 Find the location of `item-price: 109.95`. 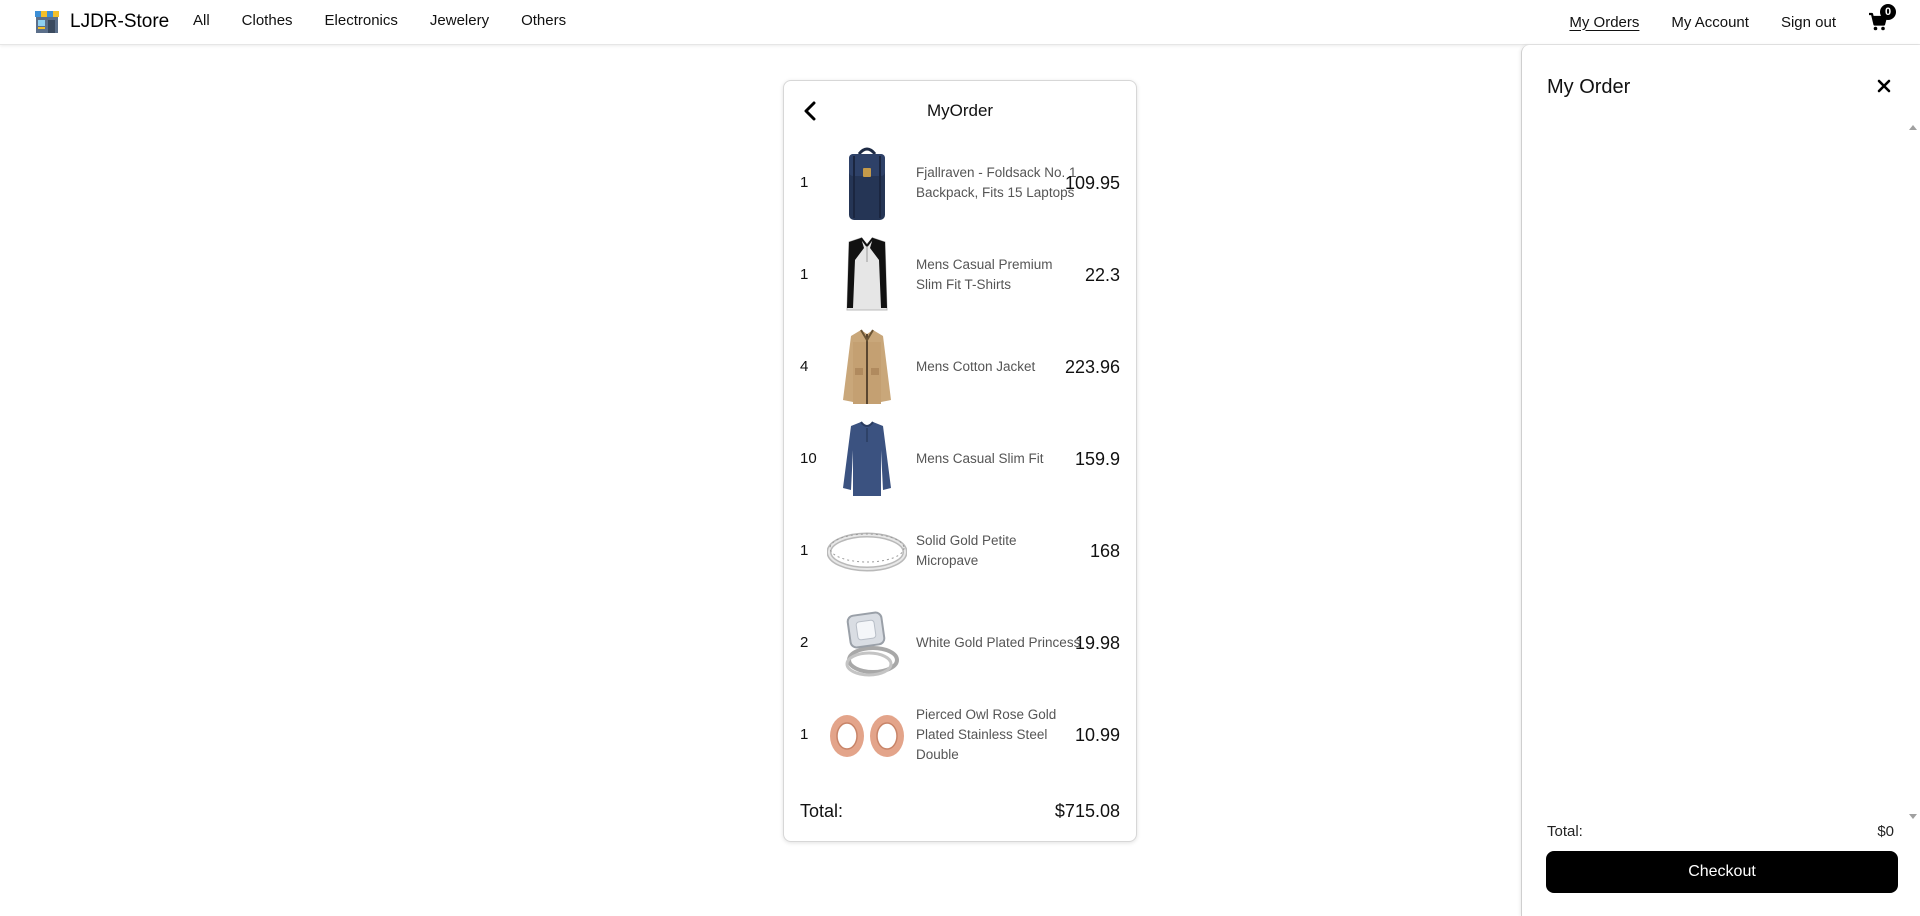

item-price: 109.95 is located at coordinates (1092, 183).